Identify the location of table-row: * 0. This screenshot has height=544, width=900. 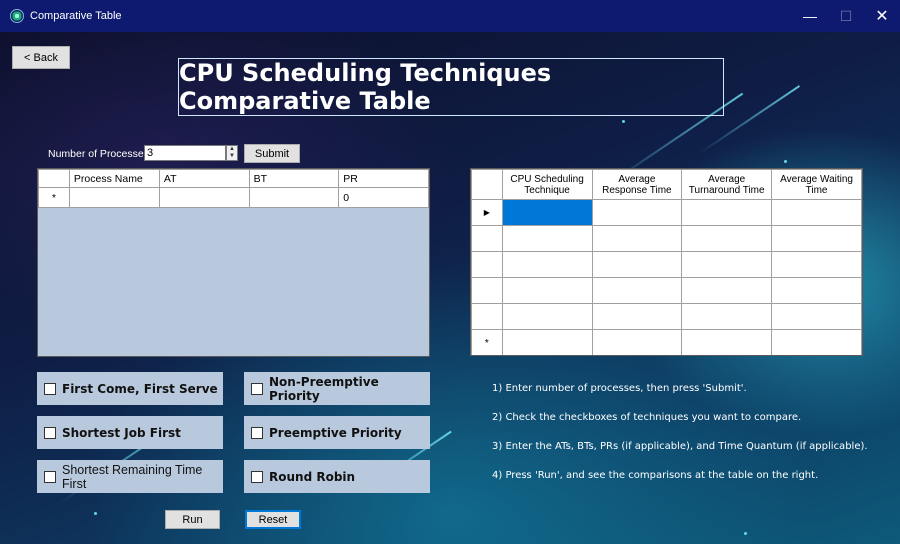
(233, 197).